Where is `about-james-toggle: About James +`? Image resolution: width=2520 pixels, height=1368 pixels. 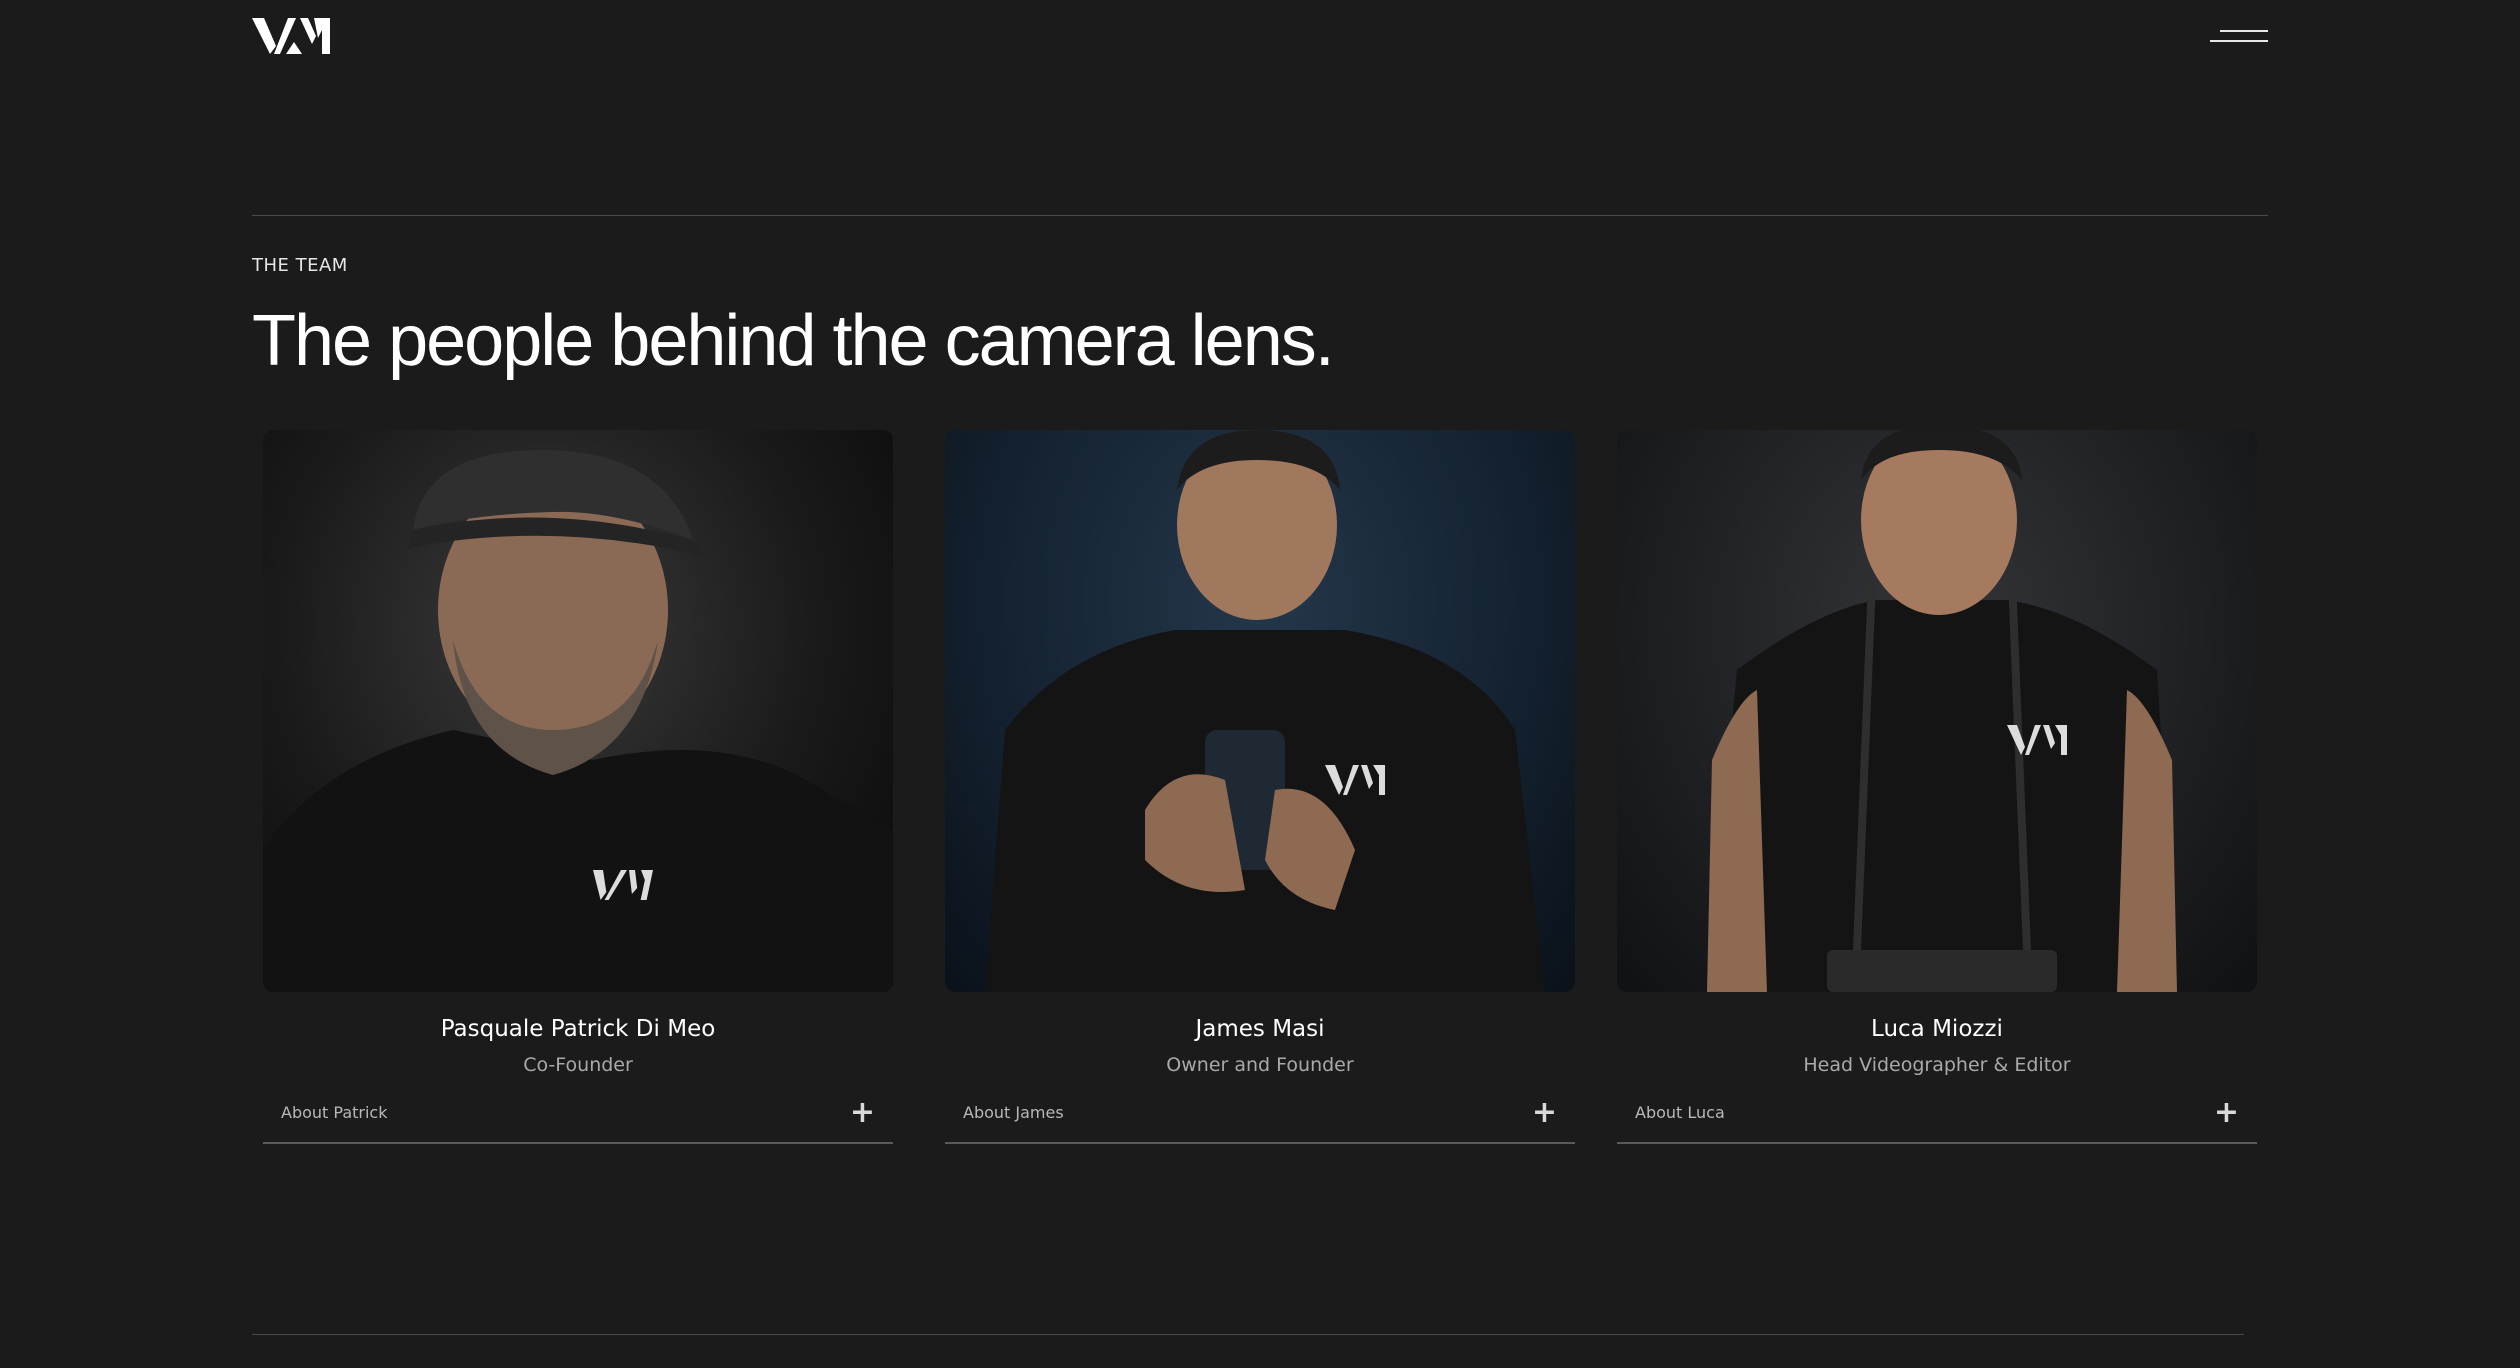 about-james-toggle: About James + is located at coordinates (1260, 1118).